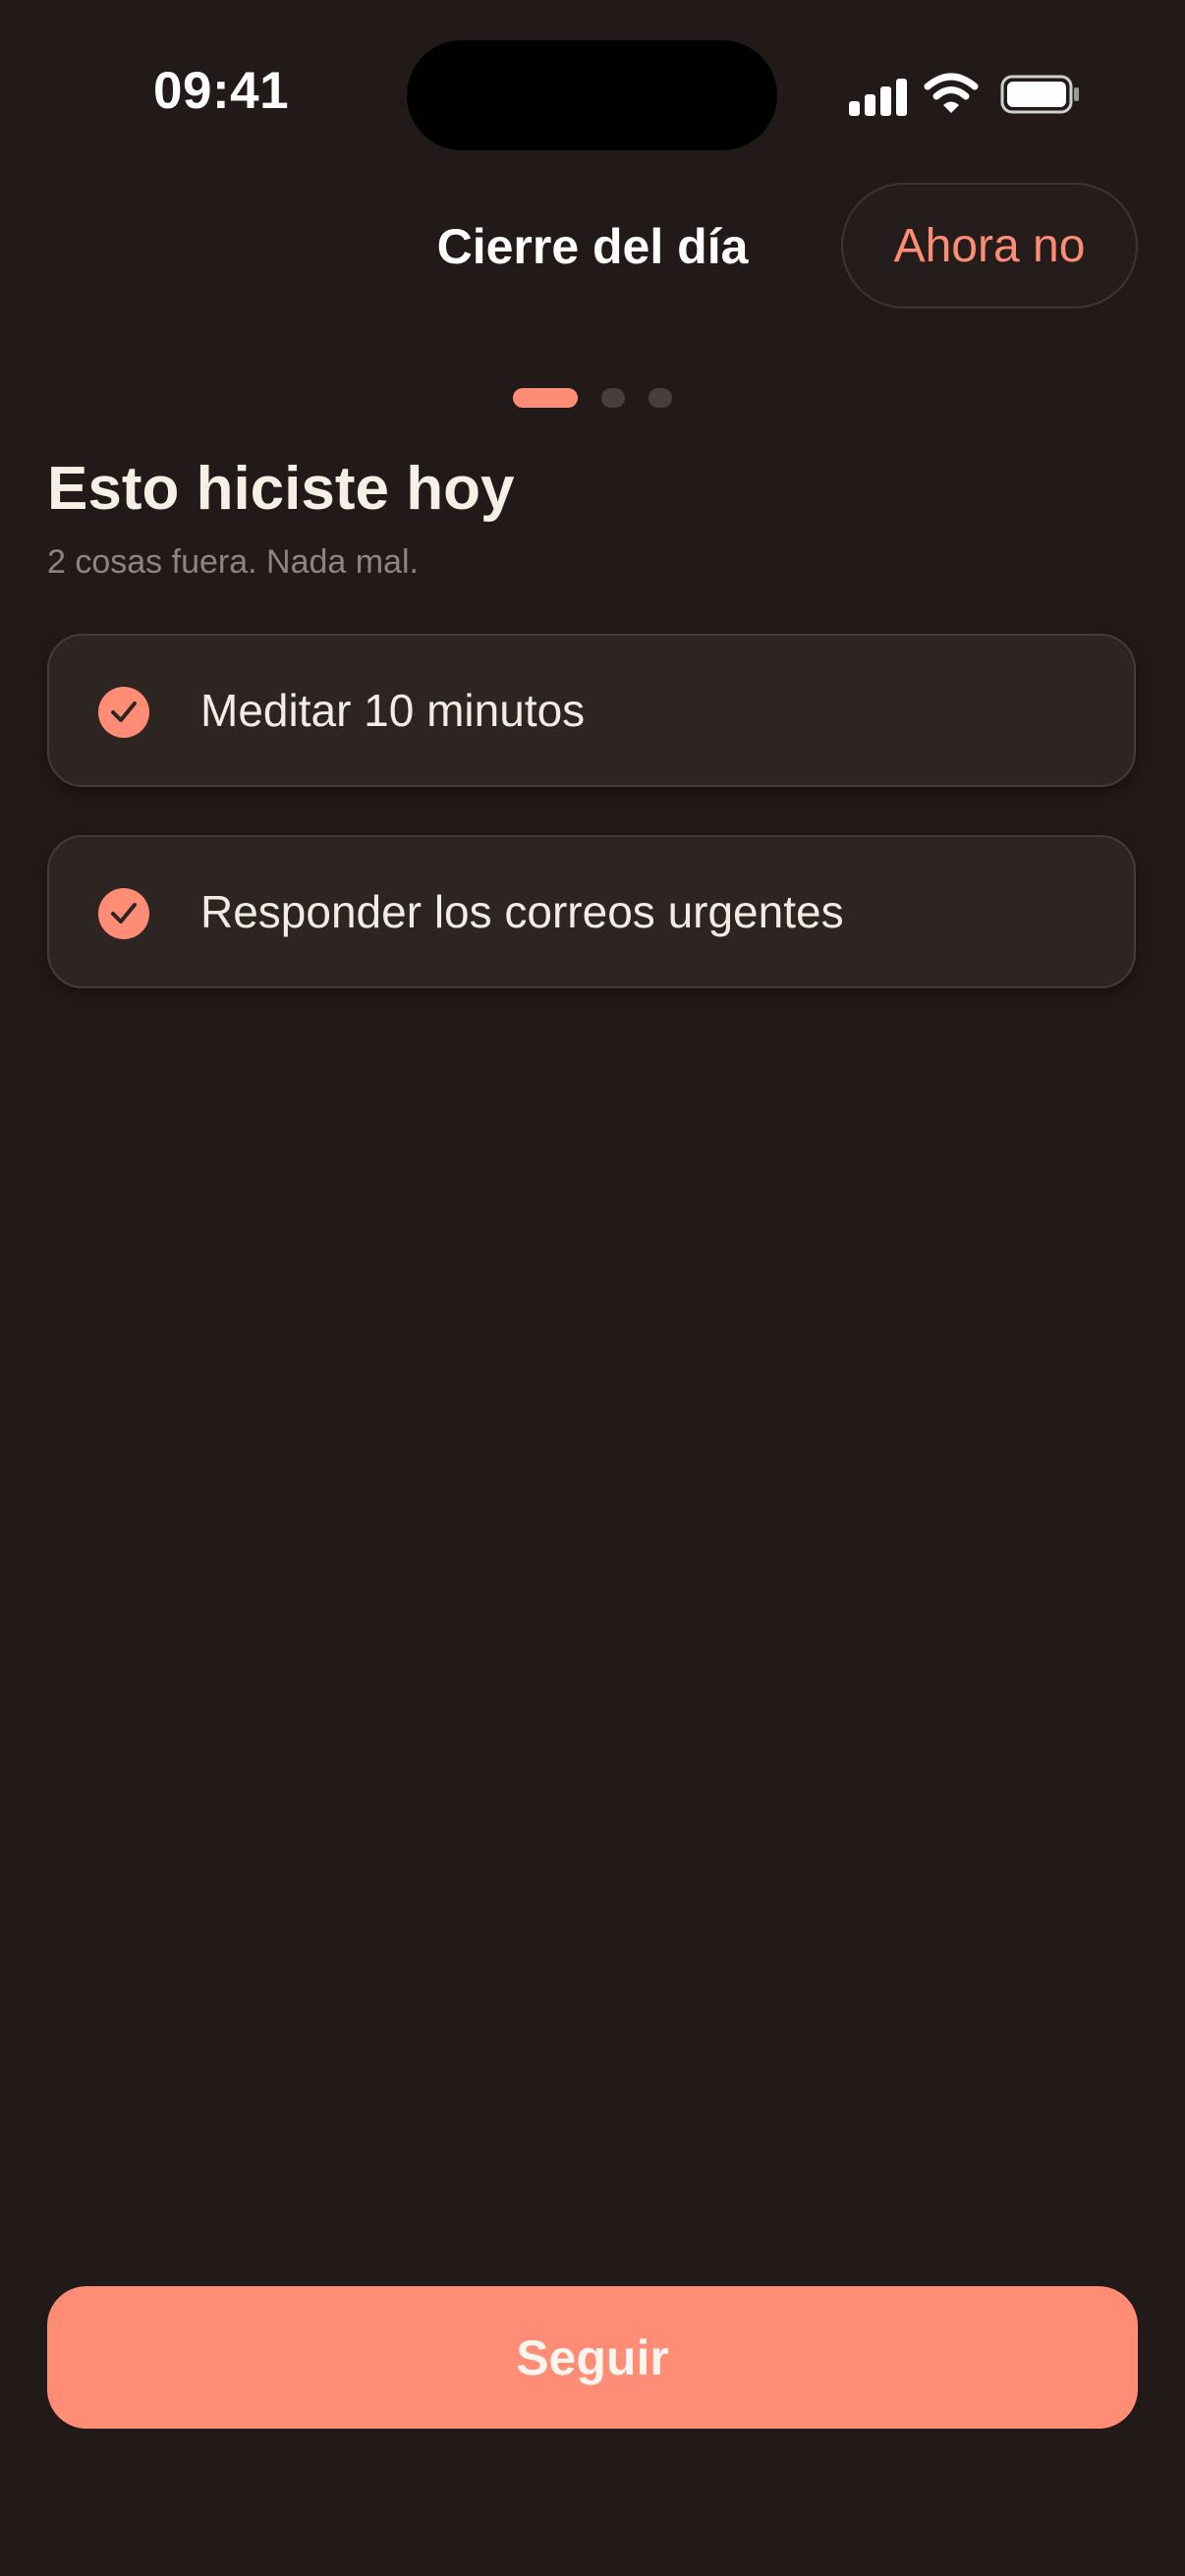 Image resolution: width=1185 pixels, height=2576 pixels. I want to click on task-item: Responder los correos urgentes, so click(592, 911).